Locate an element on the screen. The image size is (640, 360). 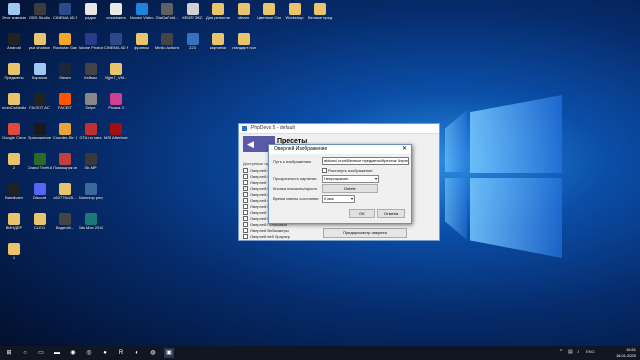
desktop-icon: Picasa 3 is located at coordinates (116, 106).